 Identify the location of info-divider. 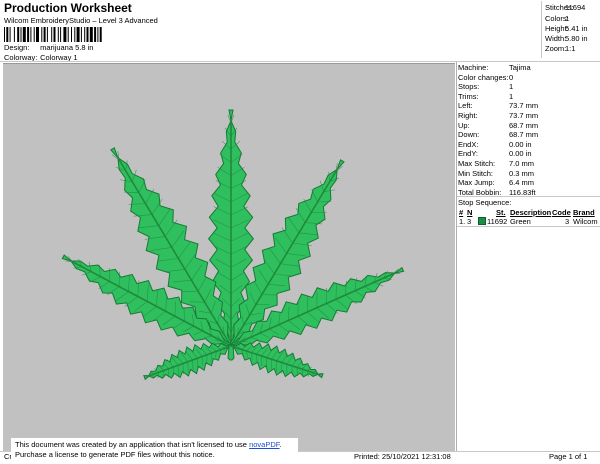
(528, 196).